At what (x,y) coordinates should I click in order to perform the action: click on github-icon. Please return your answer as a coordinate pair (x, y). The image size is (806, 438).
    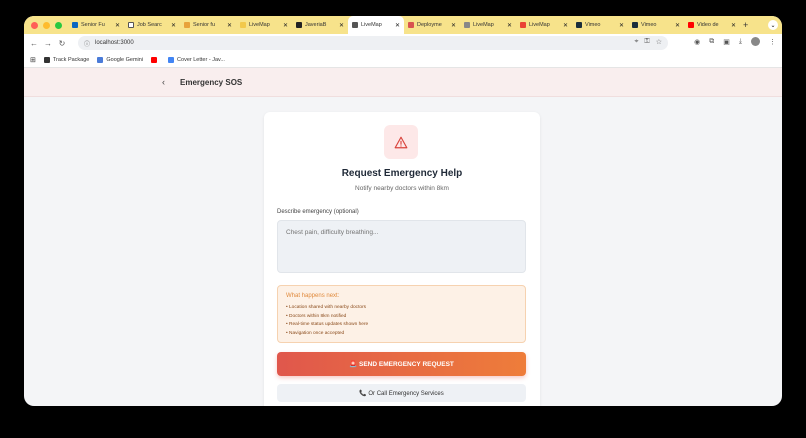
    Looking at the image, I should click on (299, 25).